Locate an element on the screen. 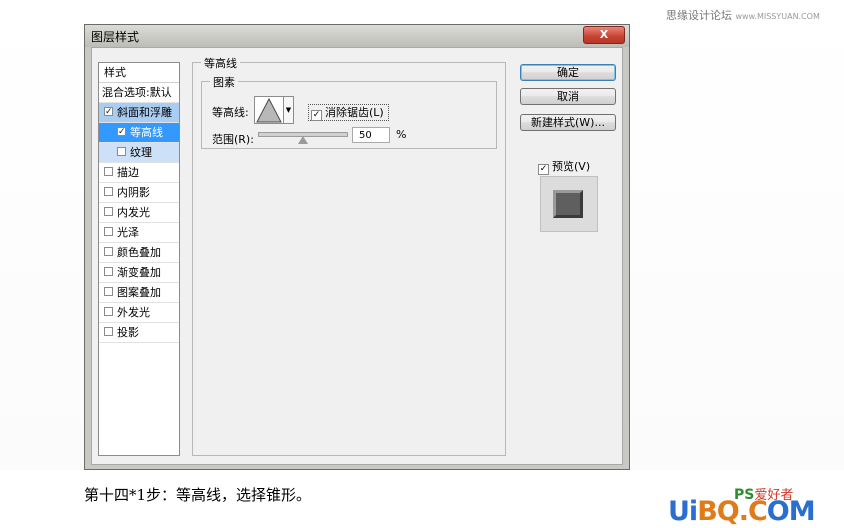  style-item-label: 纹理 is located at coordinates (141, 152).